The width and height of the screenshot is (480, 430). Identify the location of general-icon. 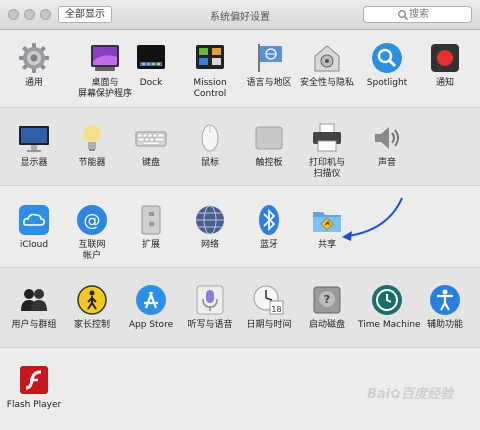
(34, 58).